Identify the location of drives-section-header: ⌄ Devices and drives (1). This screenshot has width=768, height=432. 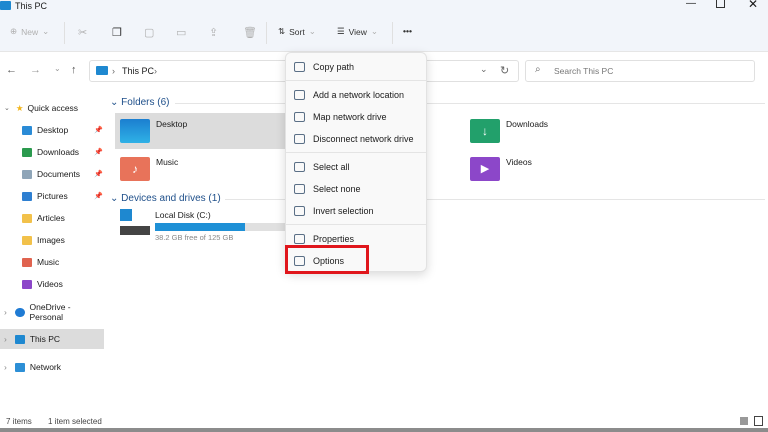
(165, 198).